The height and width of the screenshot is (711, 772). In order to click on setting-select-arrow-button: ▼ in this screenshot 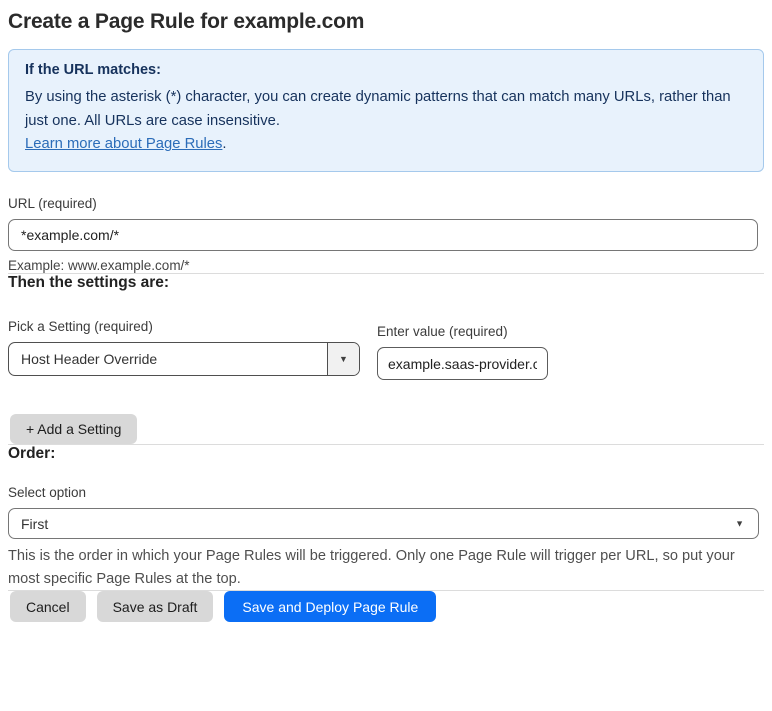, I will do `click(343, 359)`.